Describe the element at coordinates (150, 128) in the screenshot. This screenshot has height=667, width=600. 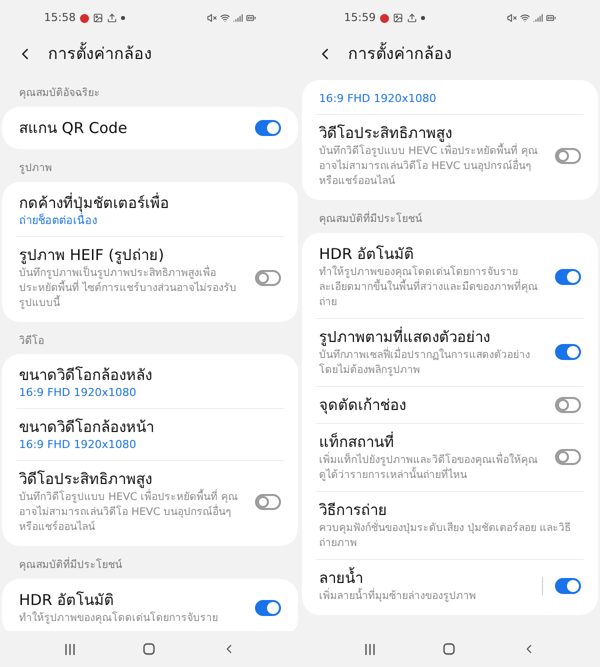
I see `setting-row: สแกน QR Code` at that location.